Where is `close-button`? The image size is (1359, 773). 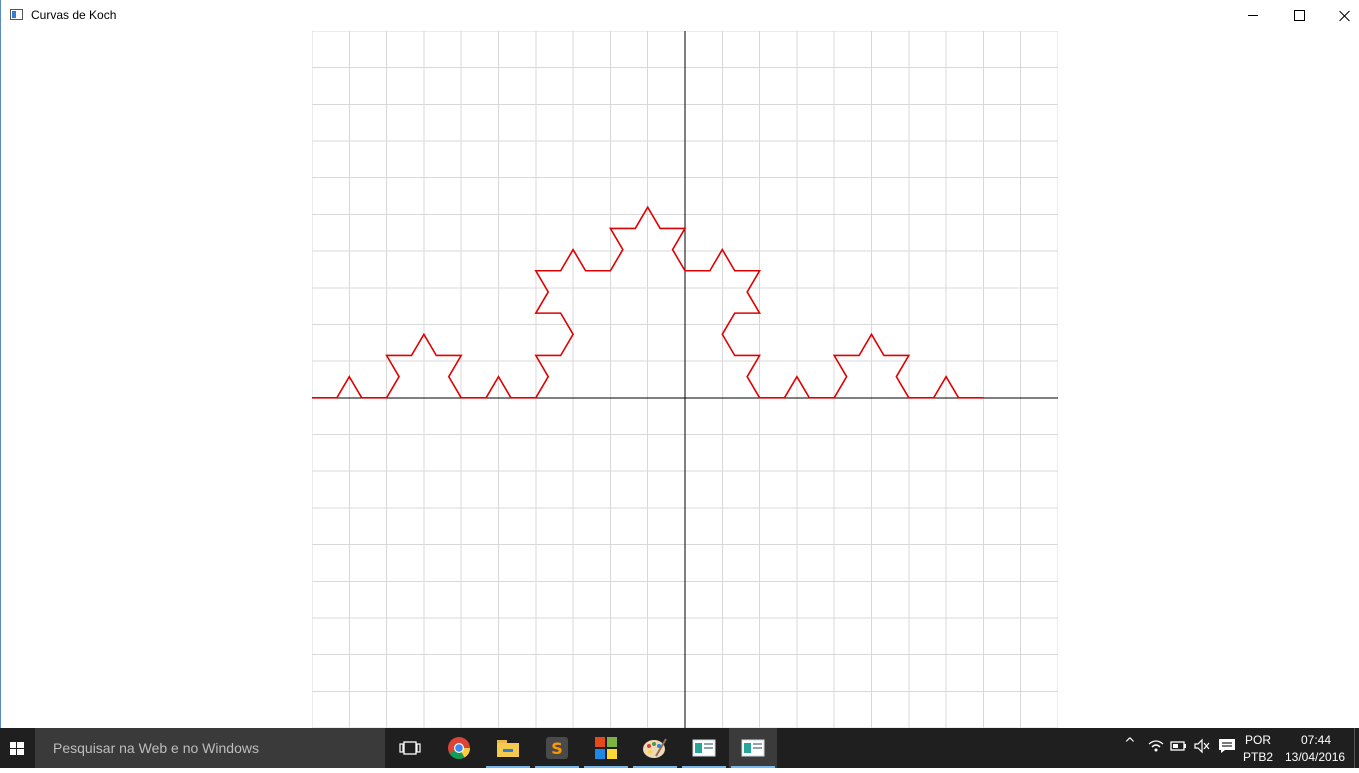
close-button is located at coordinates (1340, 15).